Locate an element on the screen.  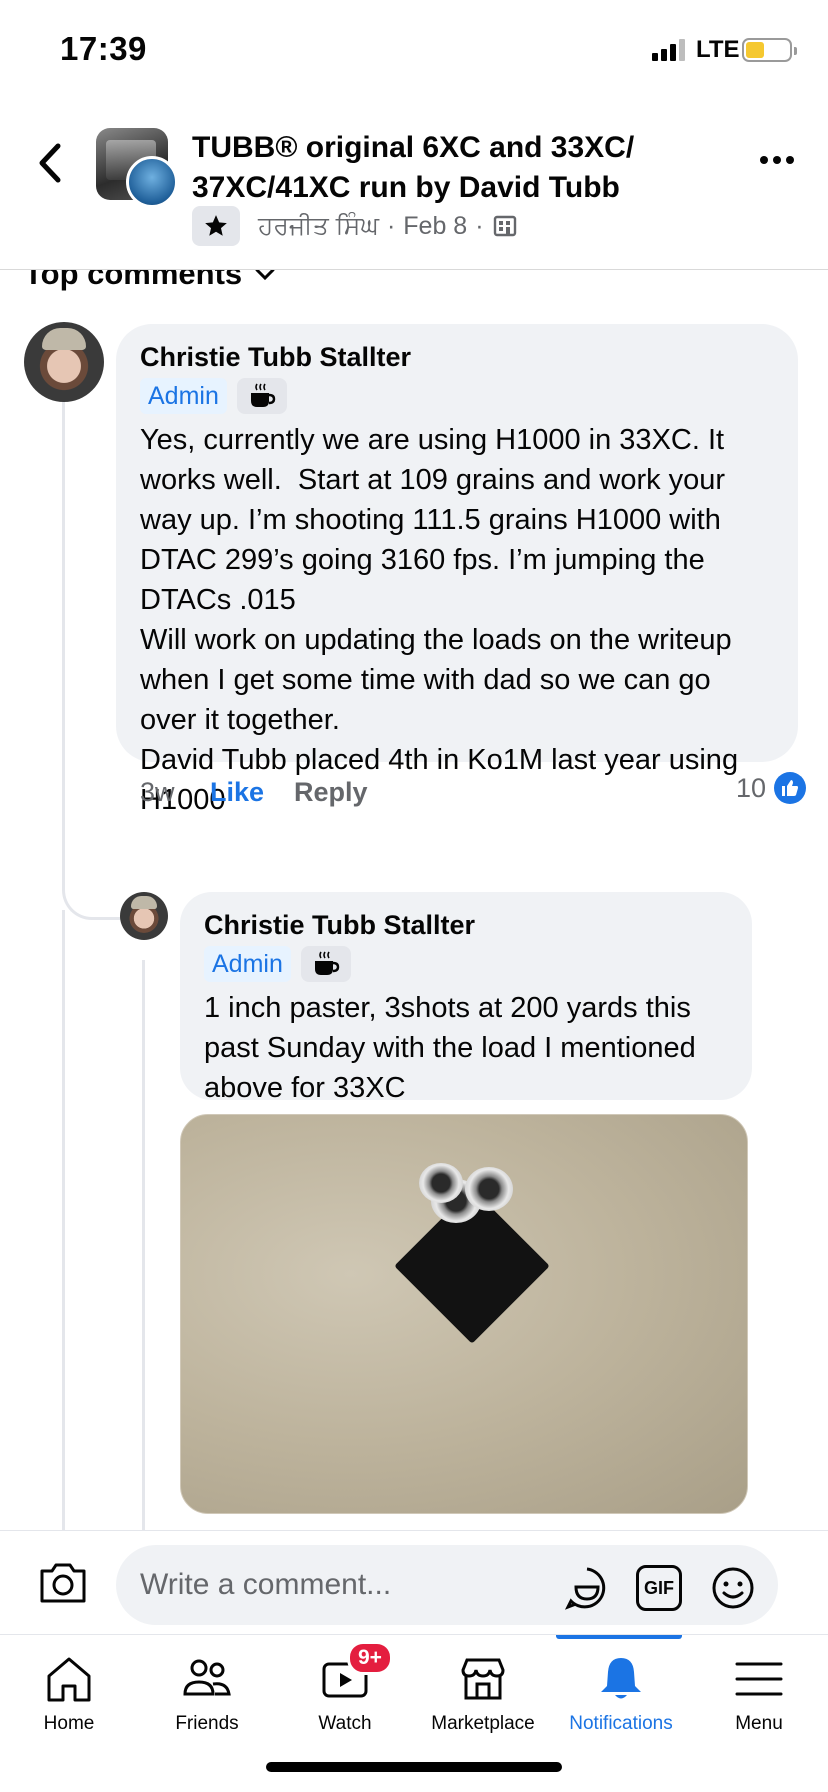
tab-home: Home is located at coordinates (69, 1695).